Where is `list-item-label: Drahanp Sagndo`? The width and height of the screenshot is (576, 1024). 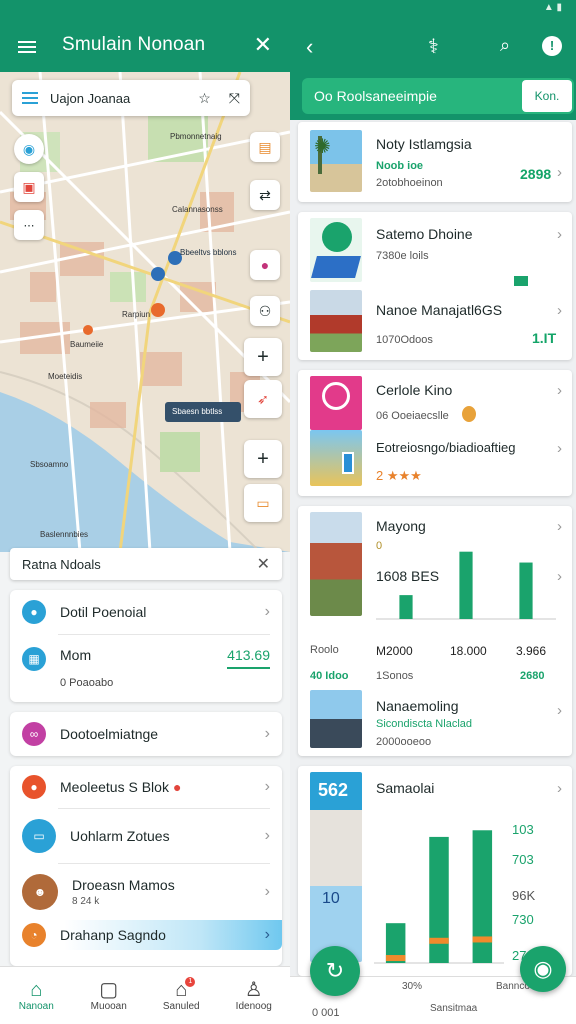 list-item-label: Drahanp Sagndo is located at coordinates (113, 935).